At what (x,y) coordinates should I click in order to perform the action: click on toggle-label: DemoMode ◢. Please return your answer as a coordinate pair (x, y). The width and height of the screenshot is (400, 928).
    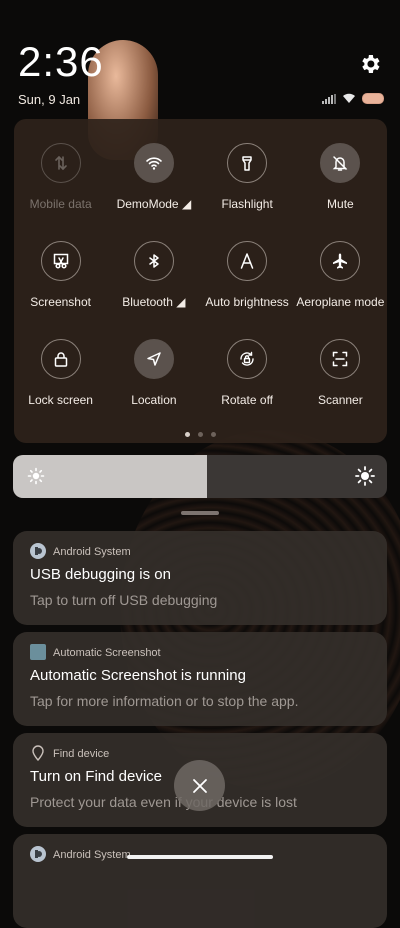
    Looking at the image, I should click on (154, 204).